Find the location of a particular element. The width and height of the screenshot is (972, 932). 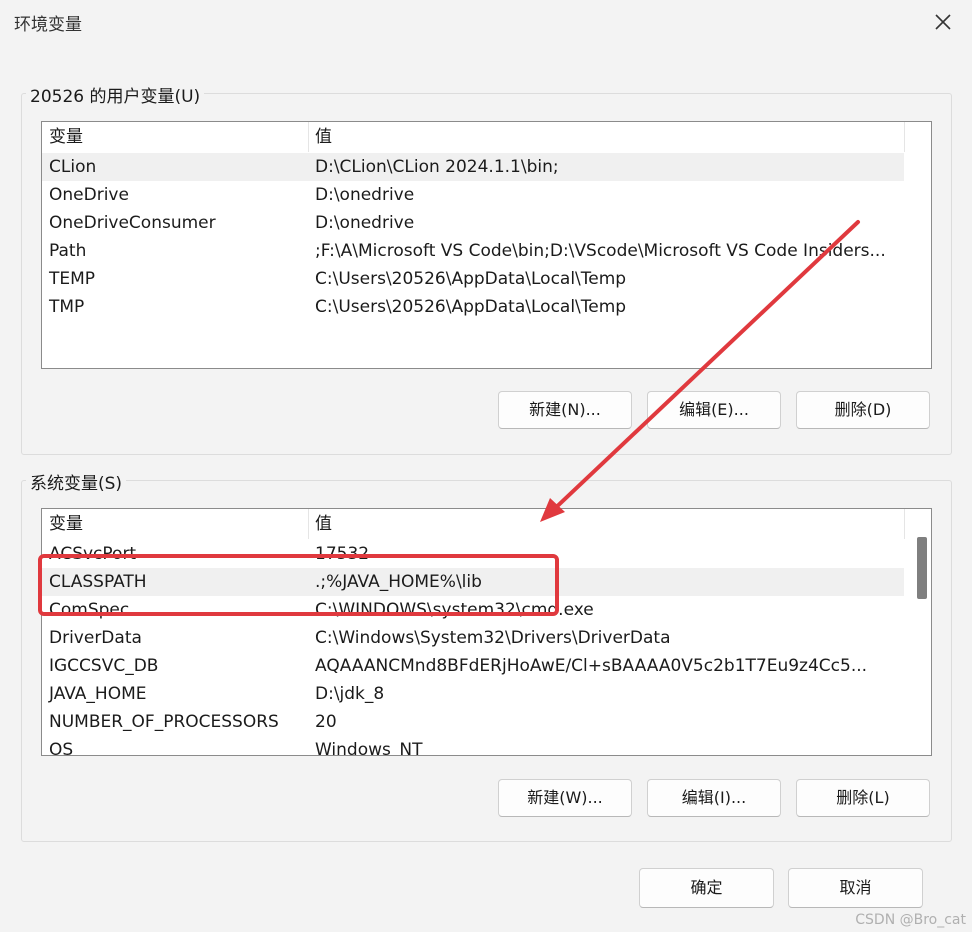

row-variable: DriverData is located at coordinates (95, 638).